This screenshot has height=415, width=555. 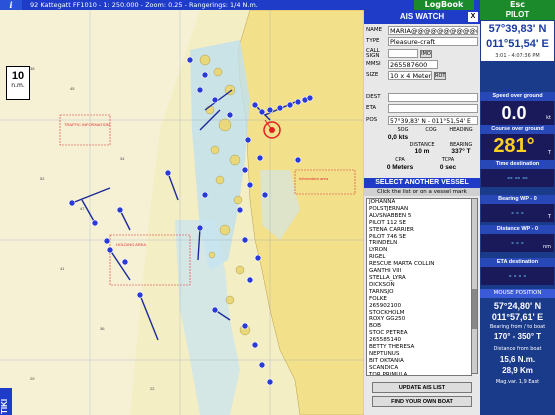 I want to click on distance-from-label: Distance from boat, so click(x=517, y=349).